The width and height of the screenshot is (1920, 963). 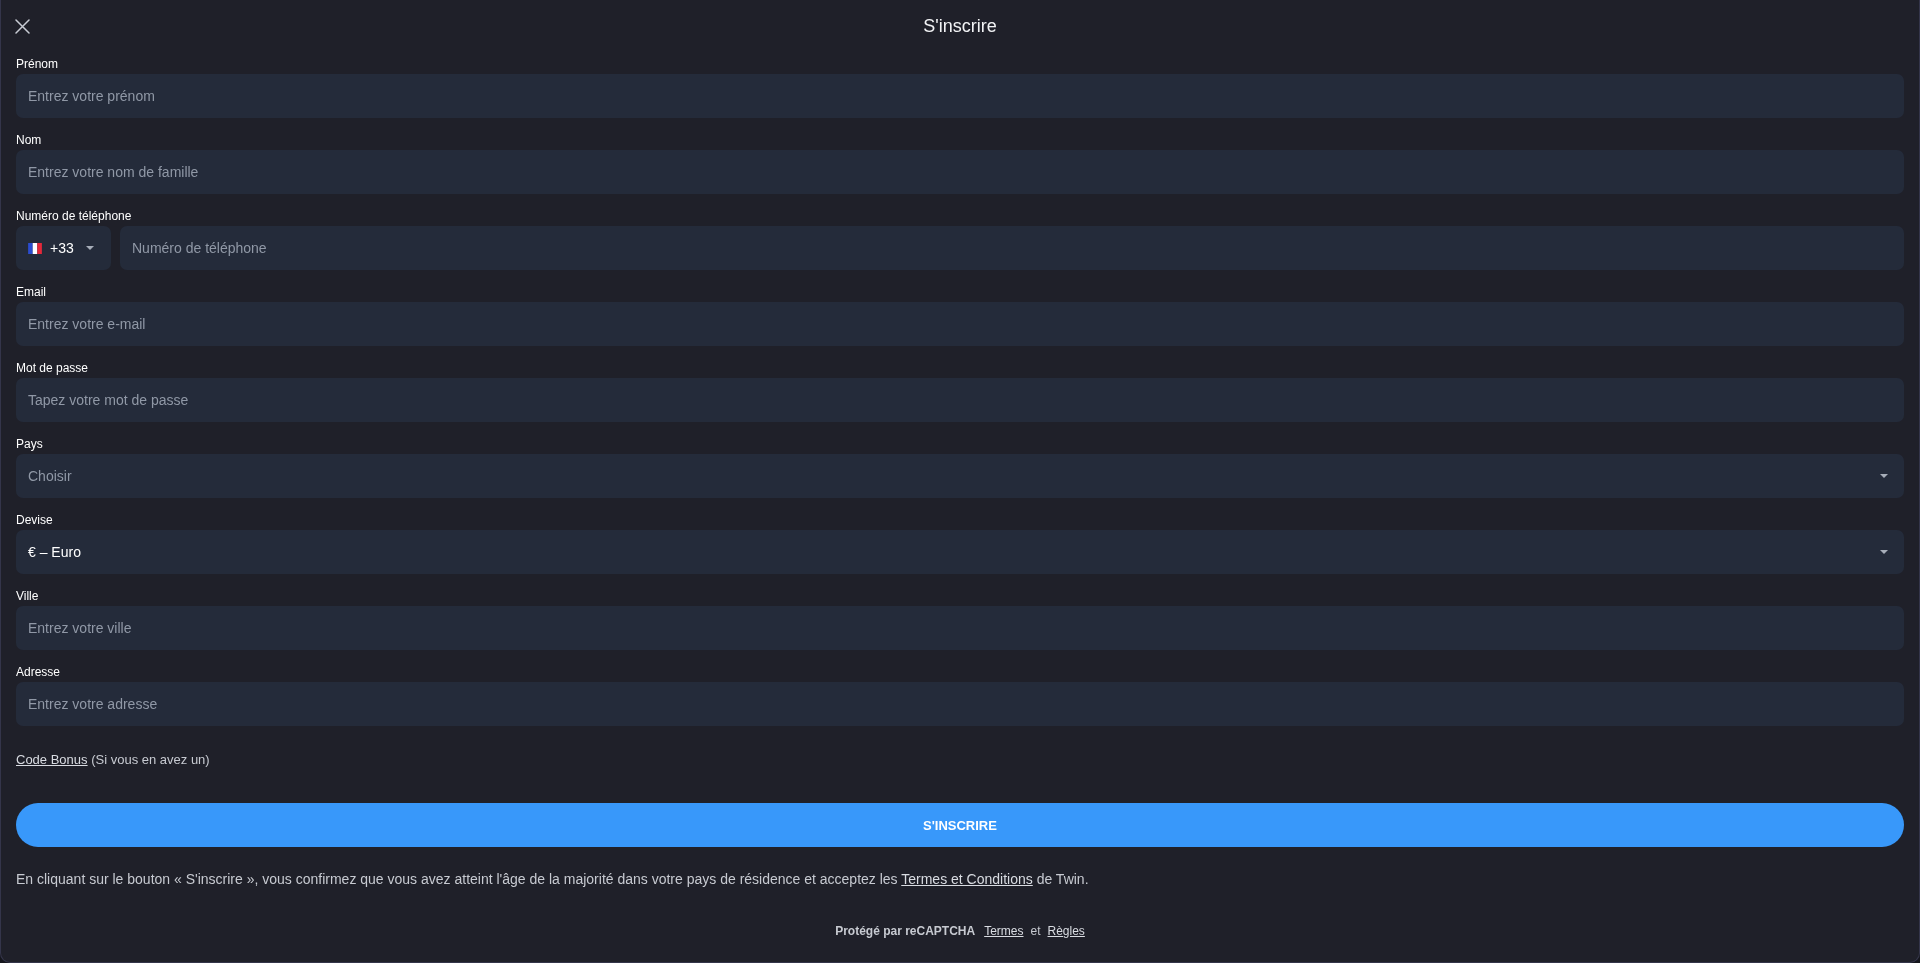 I want to click on conjunction-text: et, so click(x=1035, y=931).